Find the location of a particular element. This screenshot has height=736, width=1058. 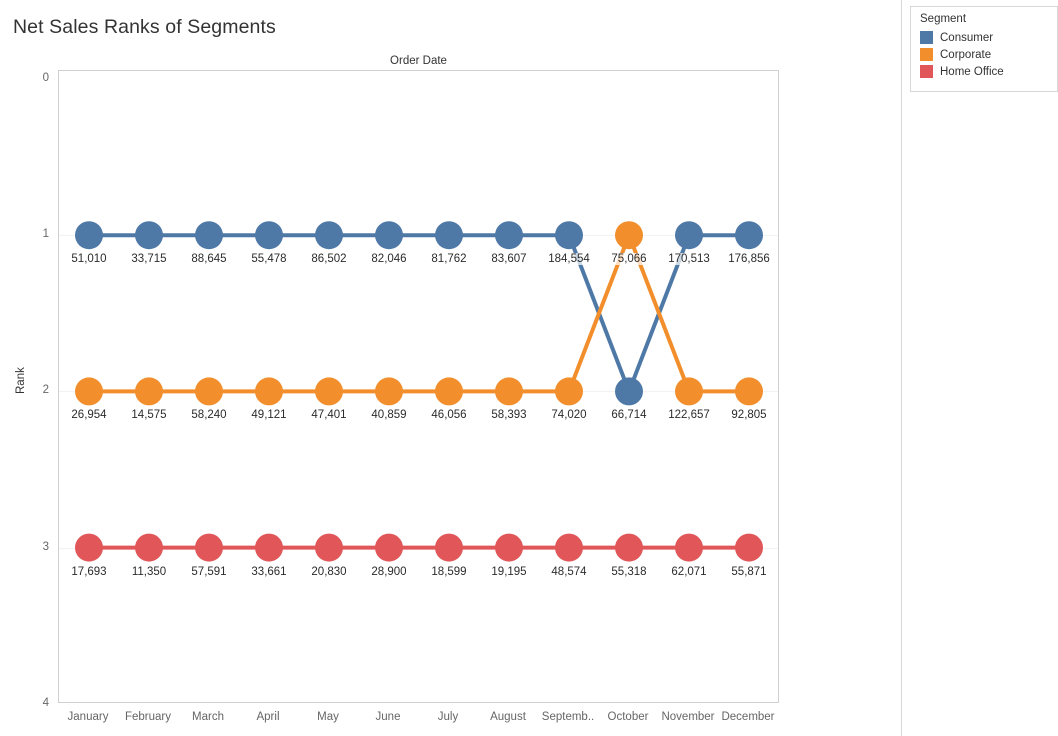

x-tick-2: March is located at coordinates (208, 717).